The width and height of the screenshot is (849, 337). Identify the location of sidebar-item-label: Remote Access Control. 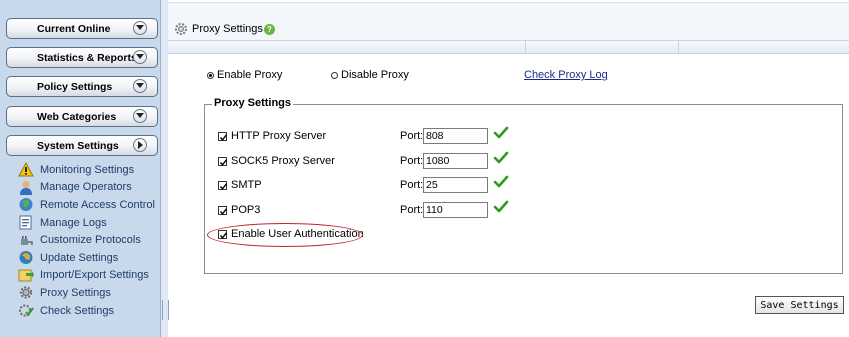
(97, 204).